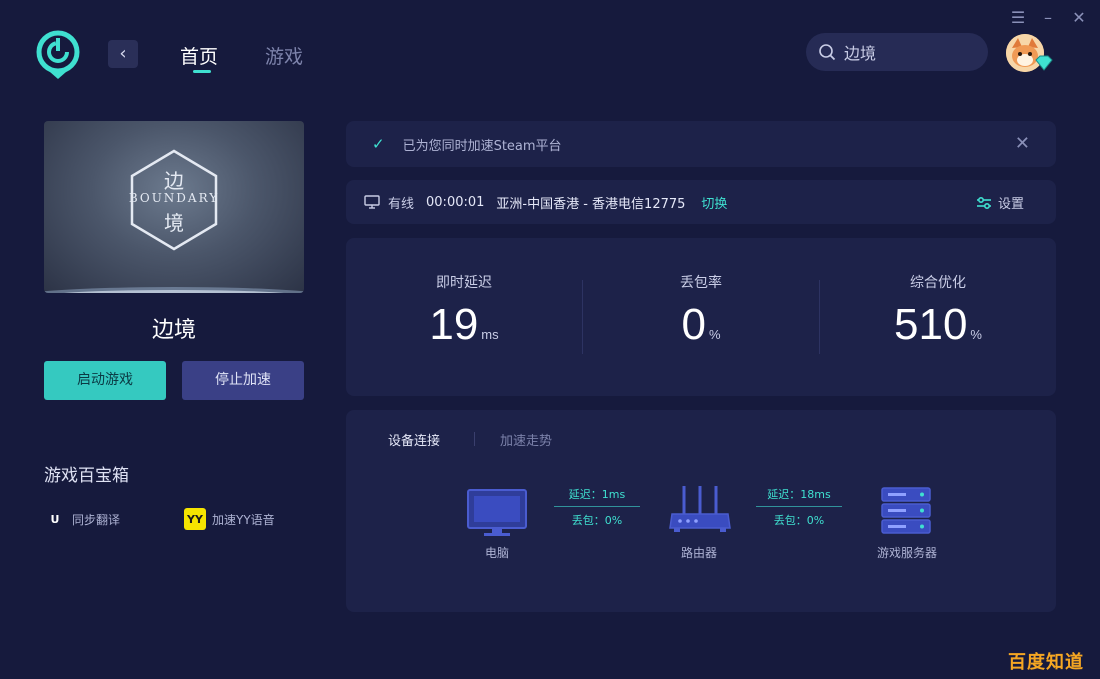 The height and width of the screenshot is (679, 1100). What do you see at coordinates (1022, 143) in the screenshot?
I see `close-icon: ✕` at bounding box center [1022, 143].